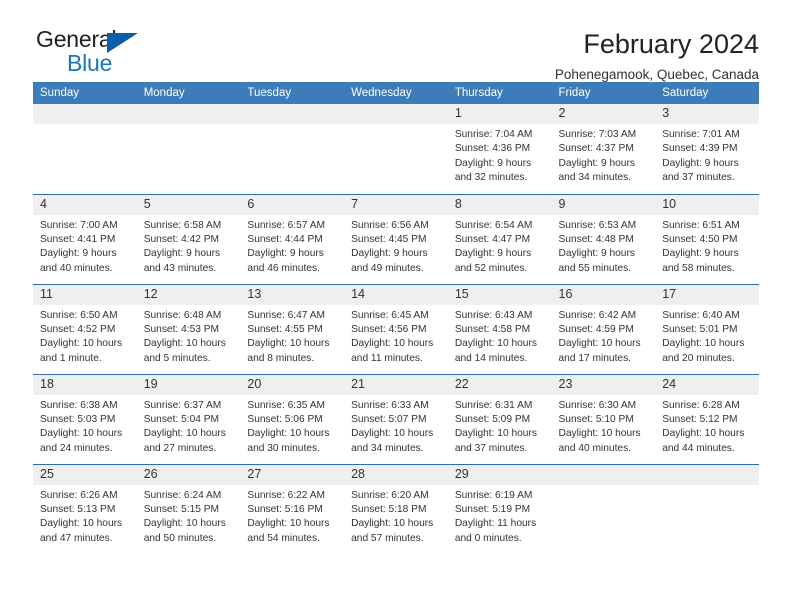 Image resolution: width=792 pixels, height=612 pixels. I want to click on sunset-text: Sunset: 4:39 PM, so click(700, 149).